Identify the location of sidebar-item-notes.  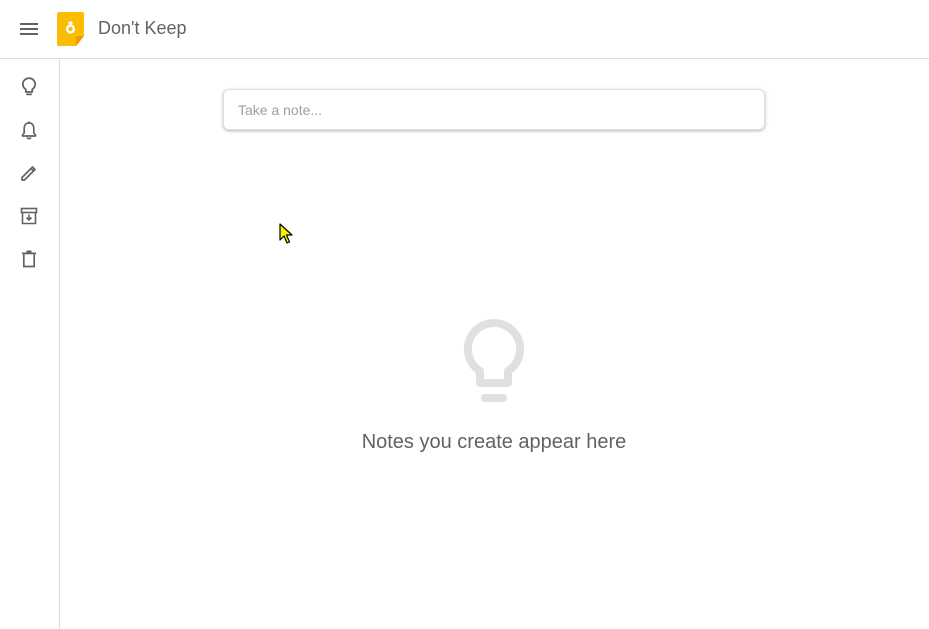
(29, 87).